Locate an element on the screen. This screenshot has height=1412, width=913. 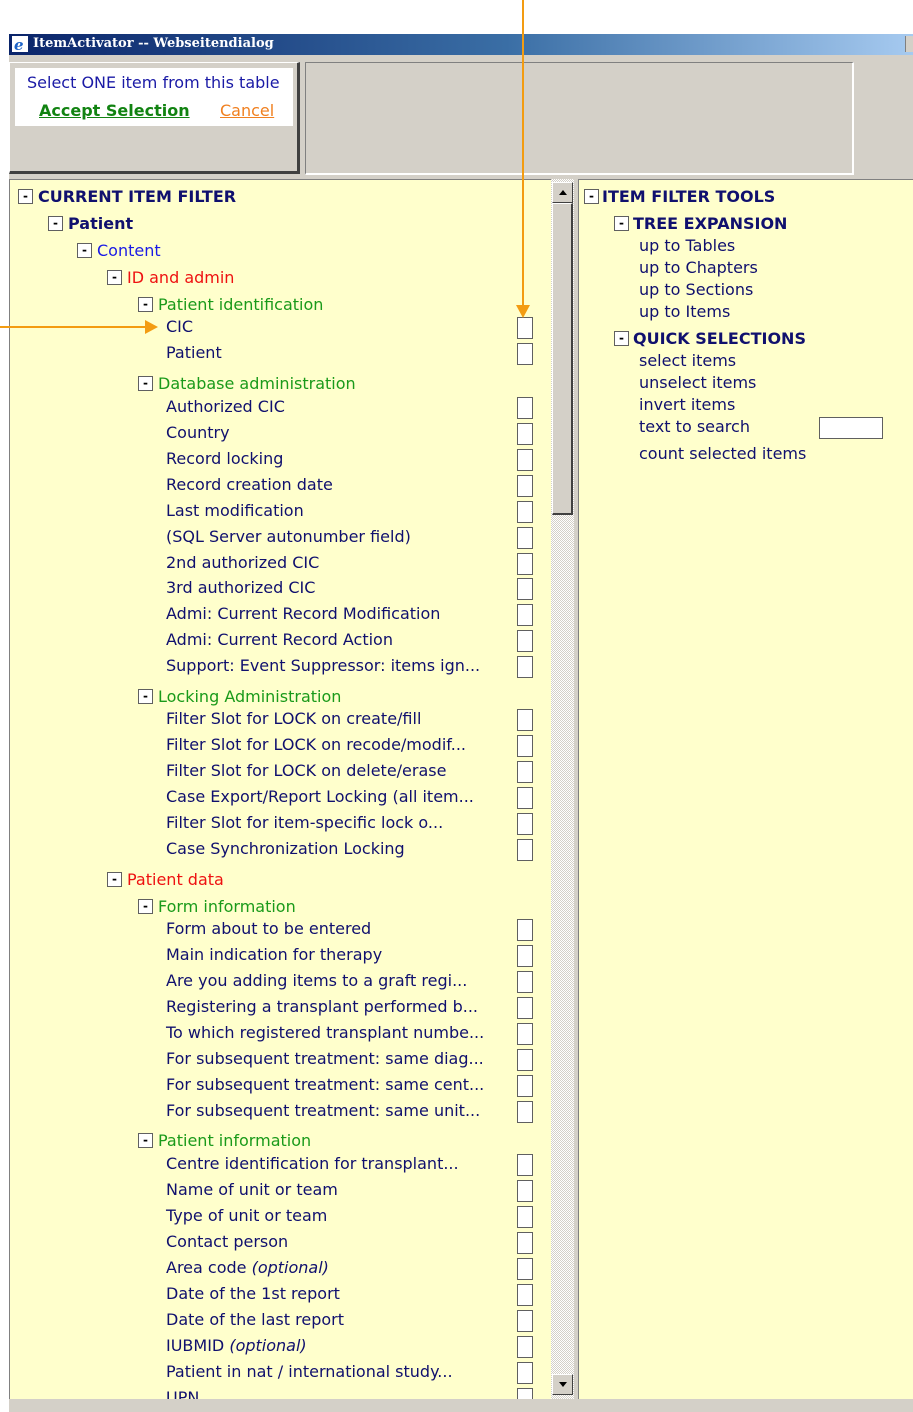
tree-item: Date of the last report is located at coordinates (255, 1319).